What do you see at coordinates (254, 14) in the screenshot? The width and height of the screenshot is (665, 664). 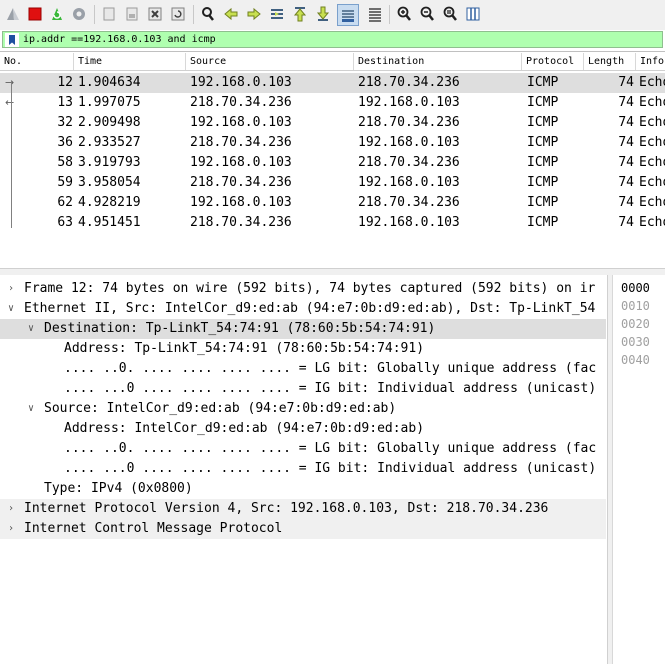 I see `go-forward-icon` at bounding box center [254, 14].